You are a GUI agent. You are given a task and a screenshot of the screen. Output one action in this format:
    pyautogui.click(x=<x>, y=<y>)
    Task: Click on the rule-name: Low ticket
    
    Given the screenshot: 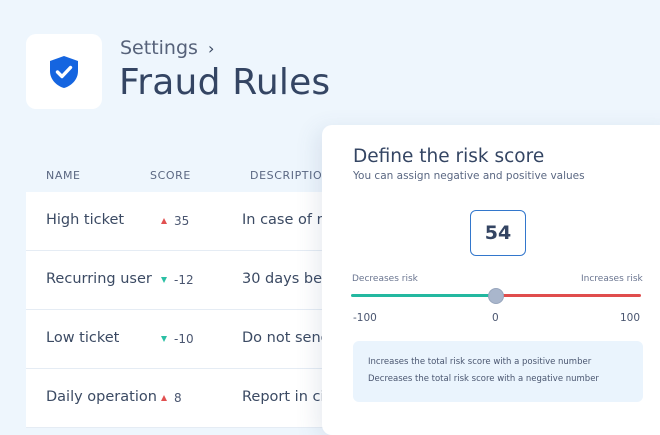 What is the action you would take?
    pyautogui.click(x=83, y=338)
    